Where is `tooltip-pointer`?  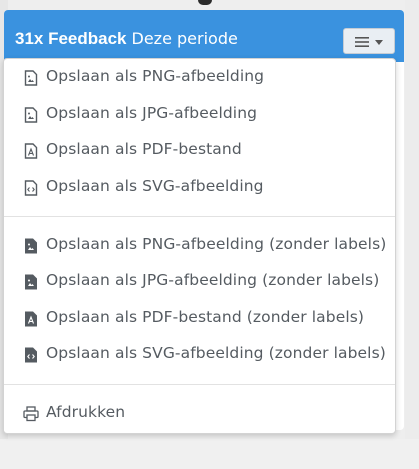 tooltip-pointer is located at coordinates (205, 2).